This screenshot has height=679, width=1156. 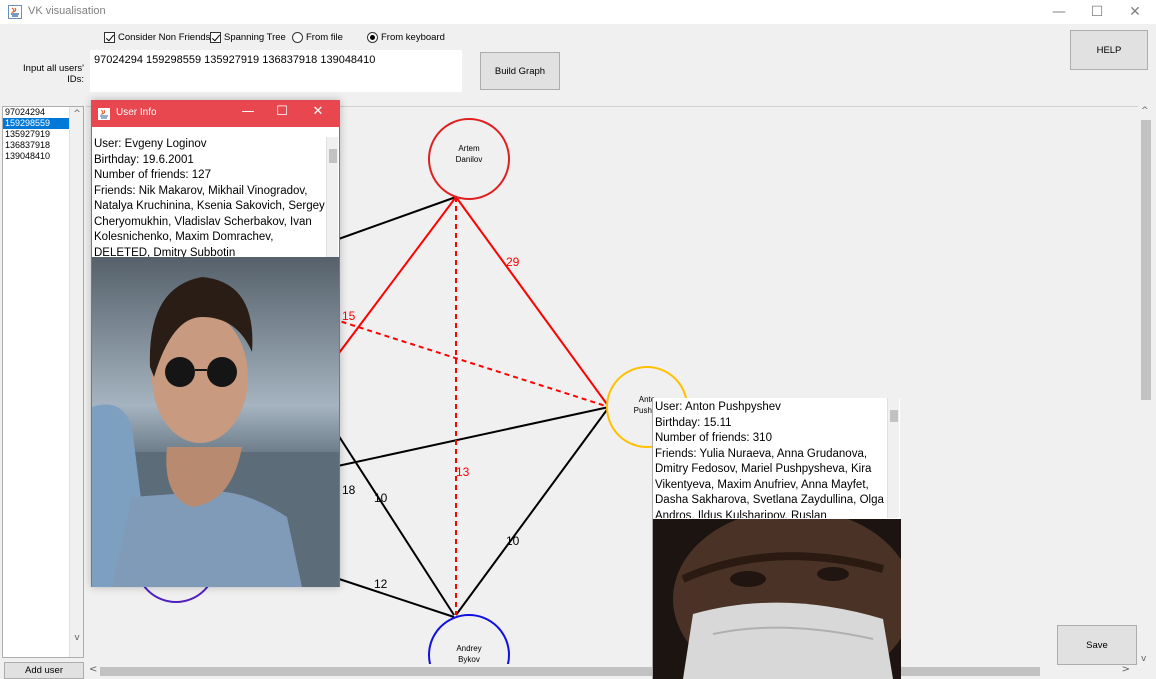 I want to click on user-birthday: Birthday: 15.11, so click(x=693, y=422).